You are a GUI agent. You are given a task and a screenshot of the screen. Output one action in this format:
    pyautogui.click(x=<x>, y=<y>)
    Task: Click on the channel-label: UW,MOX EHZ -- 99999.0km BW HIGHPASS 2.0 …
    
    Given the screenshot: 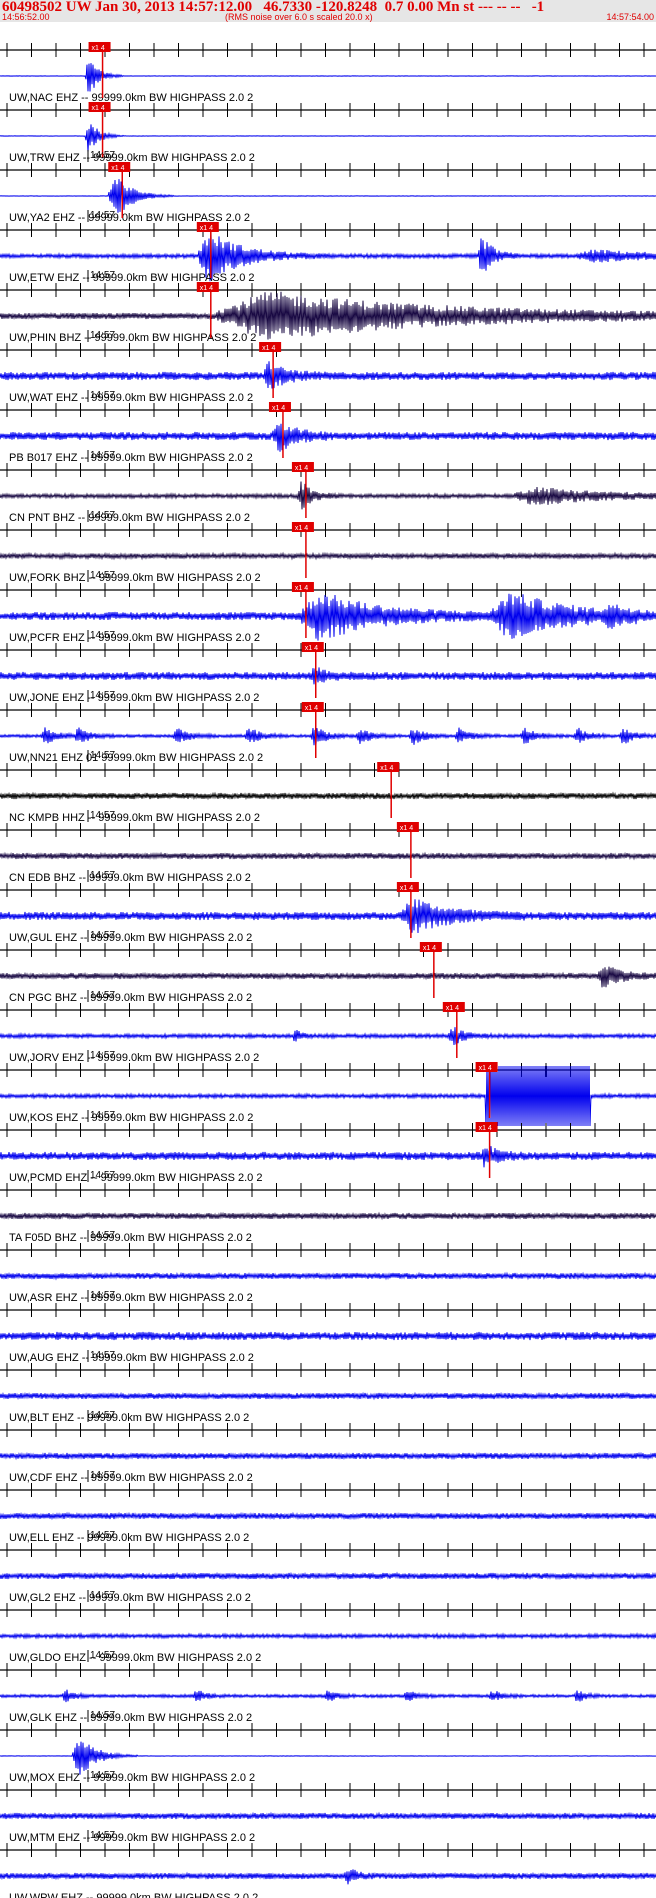 What is the action you would take?
    pyautogui.click(x=132, y=1778)
    